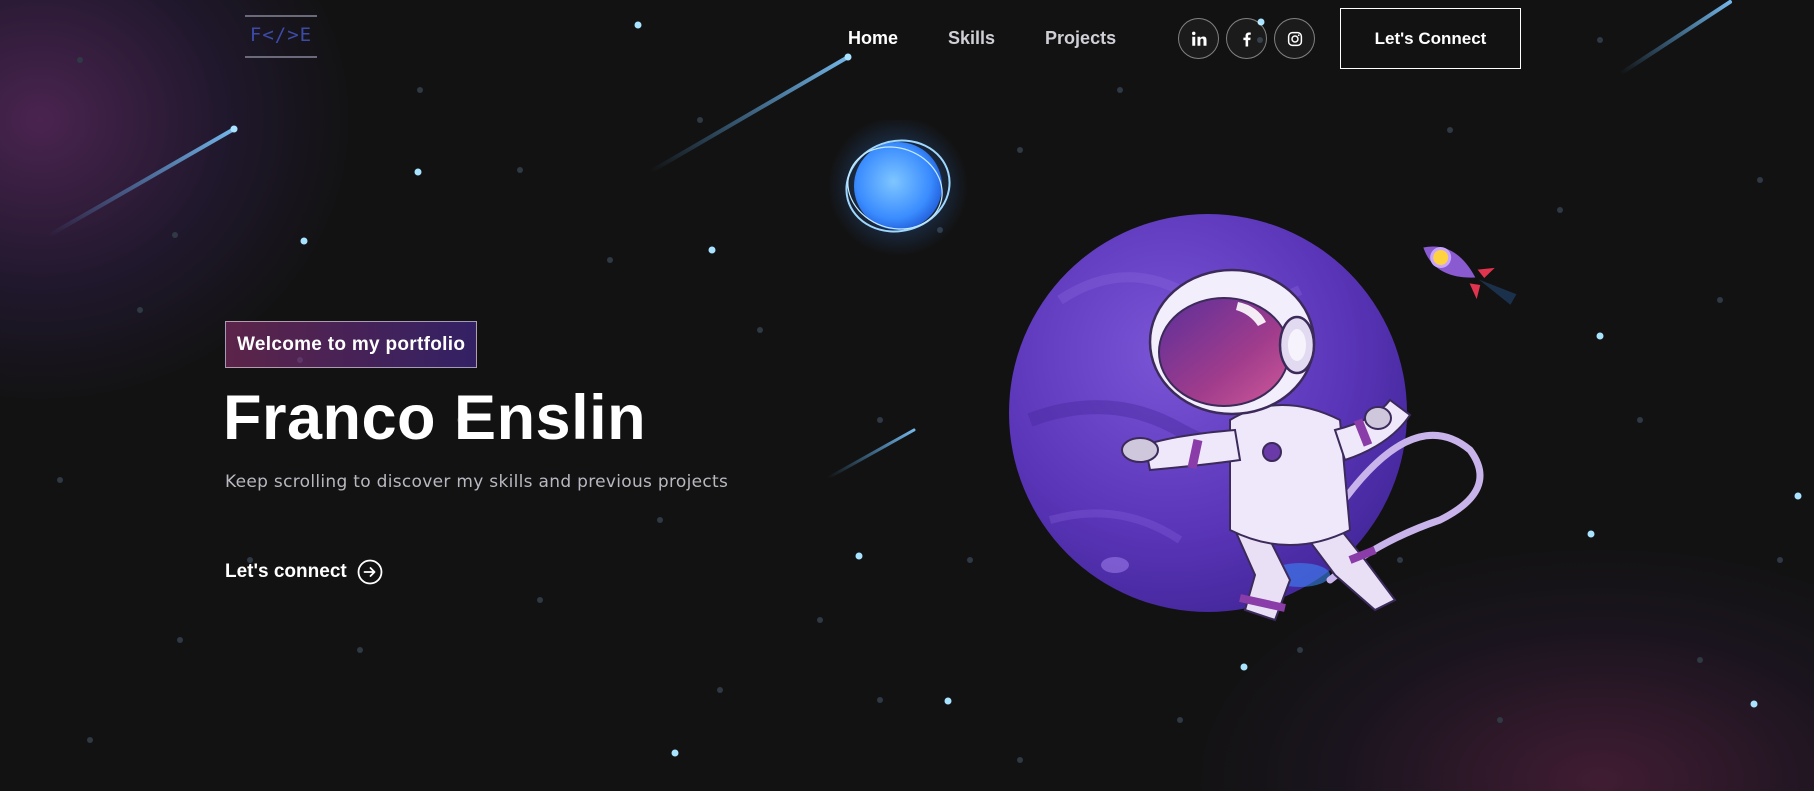 The height and width of the screenshot is (791, 1814). I want to click on facebook-button, so click(1246, 38).